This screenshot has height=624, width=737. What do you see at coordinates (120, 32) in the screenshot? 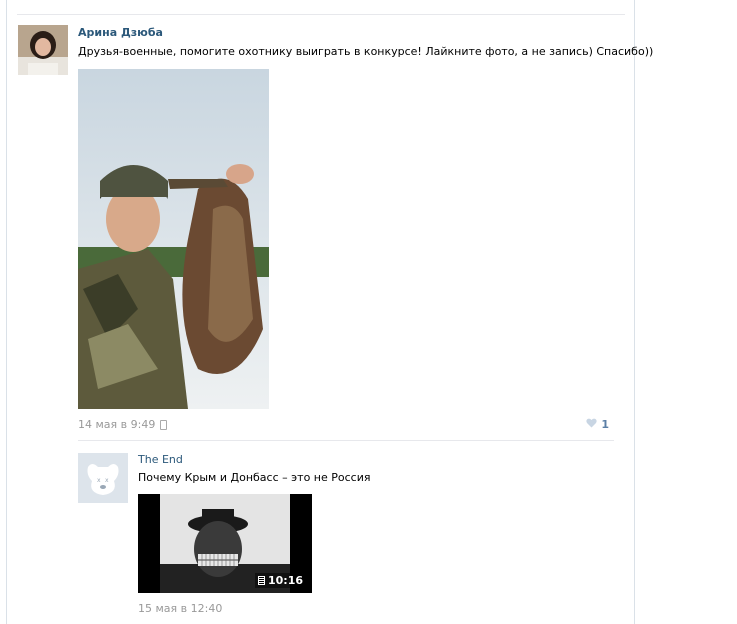
I see `post-author-link: Арина Дзюба` at bounding box center [120, 32].